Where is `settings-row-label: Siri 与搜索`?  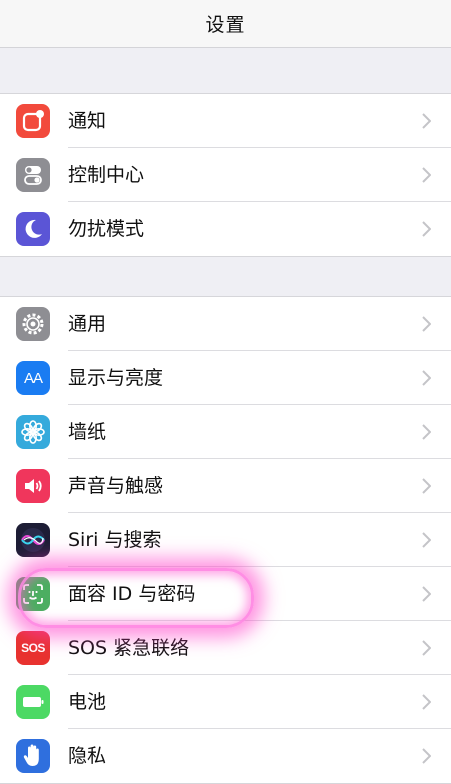
settings-row-label: Siri 与搜索 is located at coordinates (115, 540).